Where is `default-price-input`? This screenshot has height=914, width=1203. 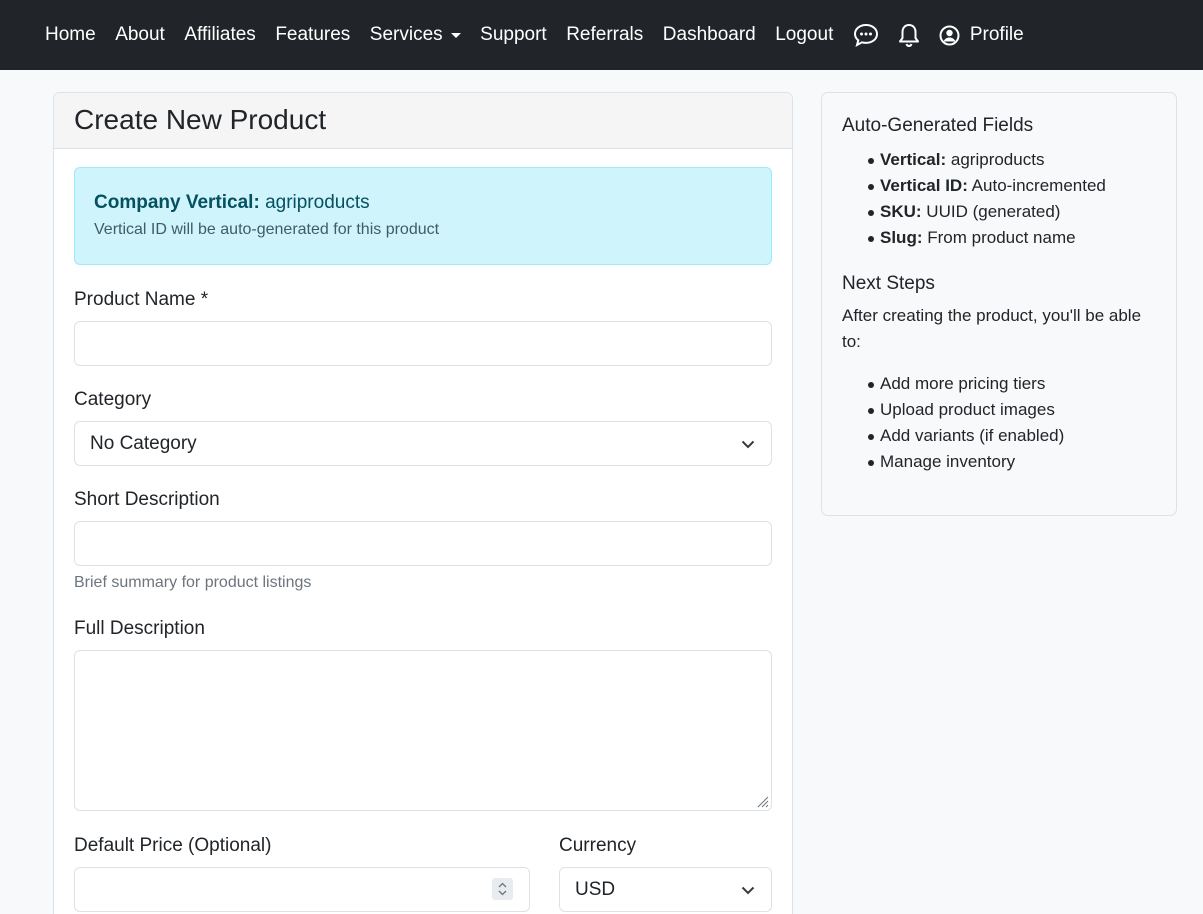 default-price-input is located at coordinates (302, 889).